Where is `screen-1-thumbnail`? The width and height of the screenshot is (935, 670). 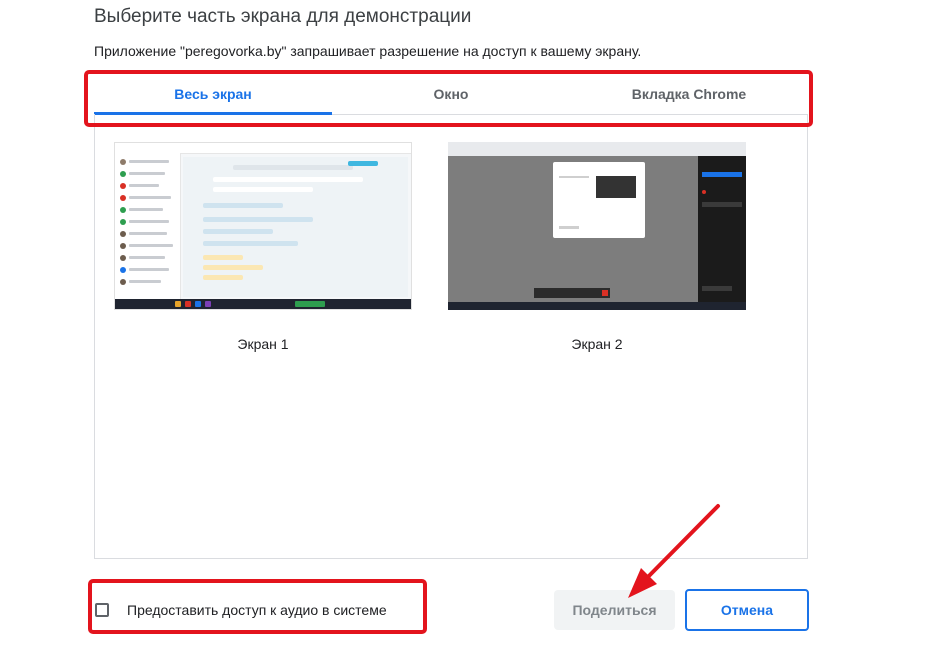
screen-1-thumbnail is located at coordinates (263, 226).